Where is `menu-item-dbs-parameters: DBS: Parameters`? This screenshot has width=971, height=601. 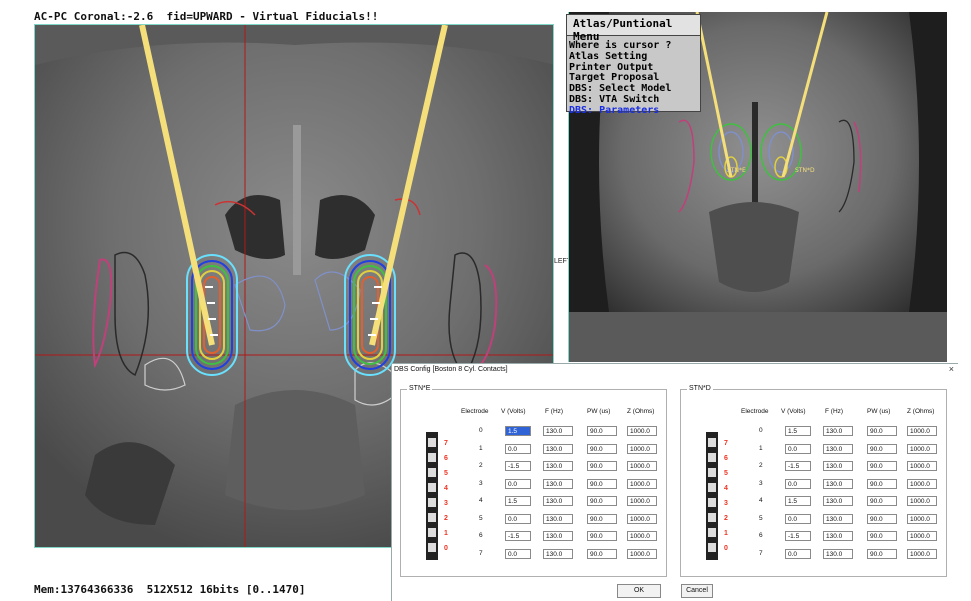
menu-item-dbs-parameters: DBS: Parameters is located at coordinates (634, 111).